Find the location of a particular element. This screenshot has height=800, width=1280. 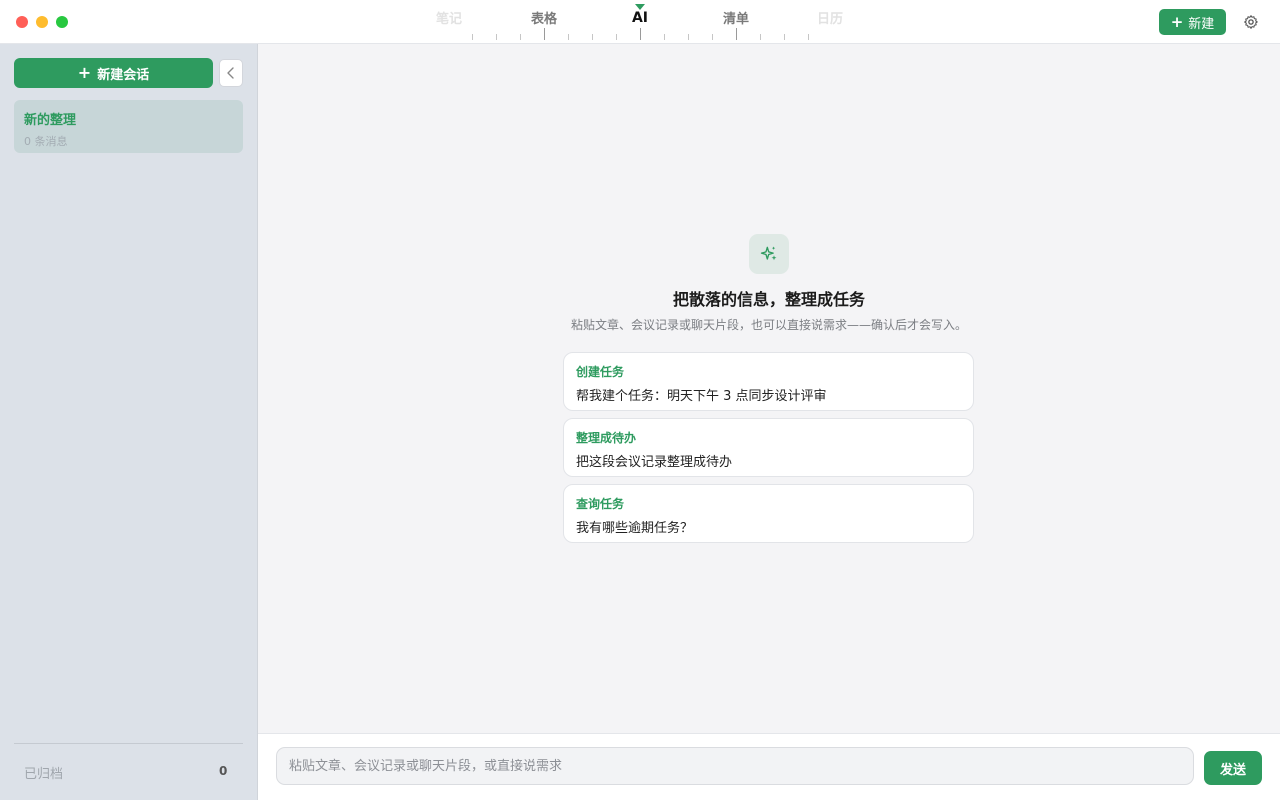

tab-table: 表格 is located at coordinates (544, 17).